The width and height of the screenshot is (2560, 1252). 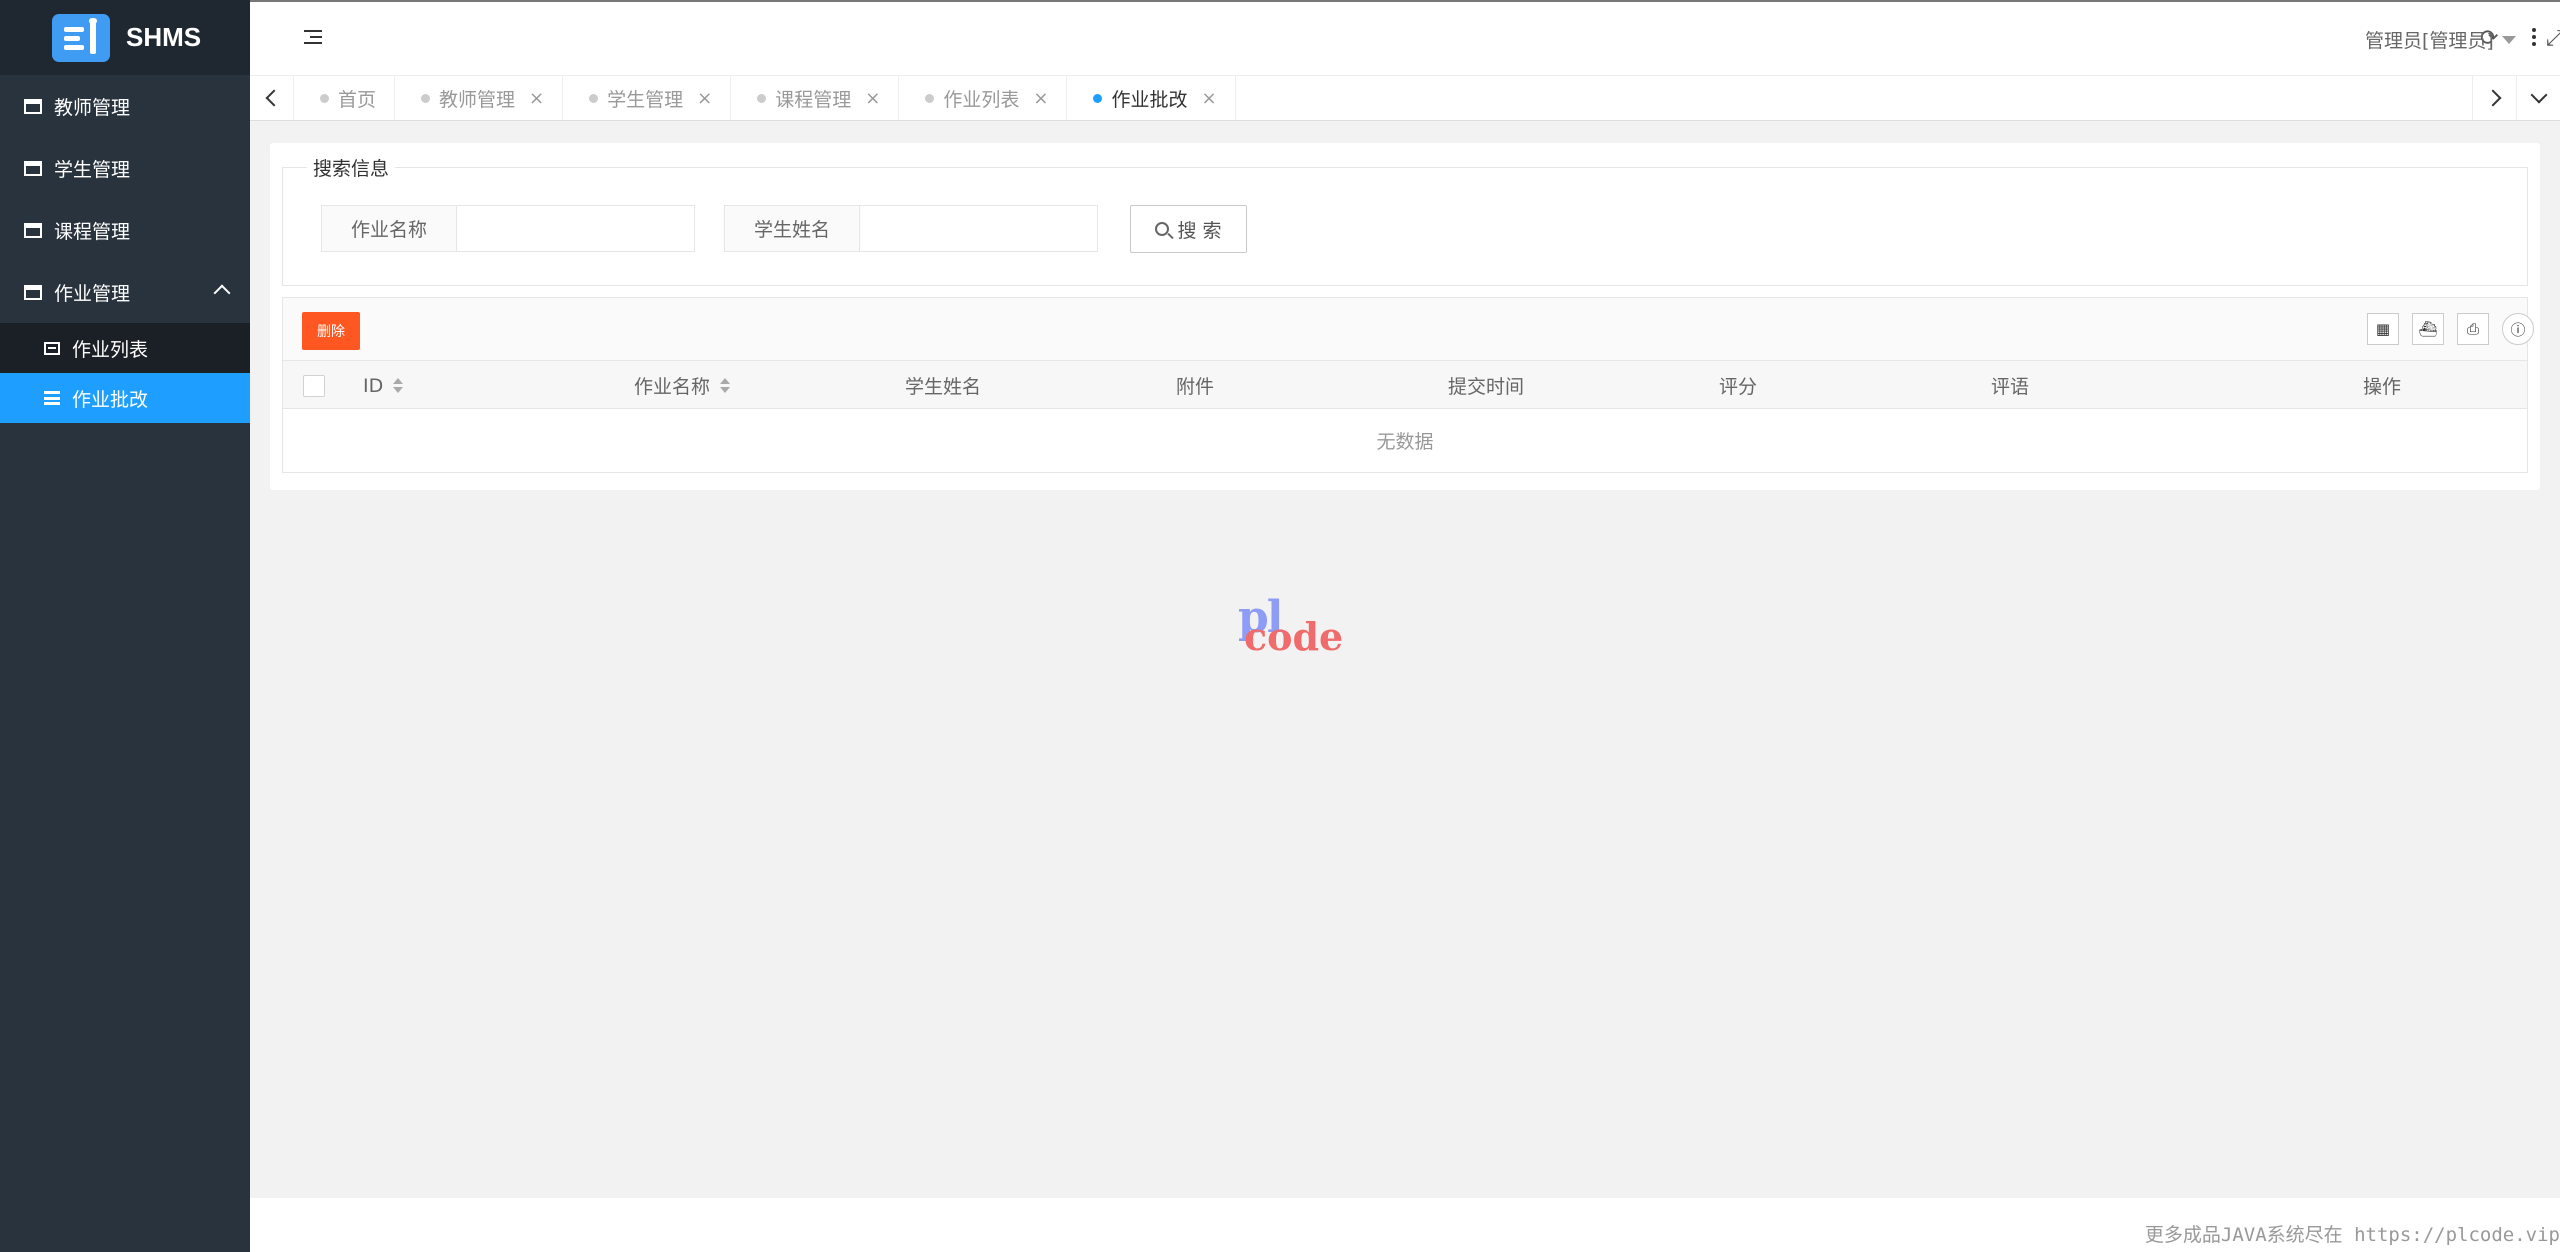 I want to click on column-actions: 操作, so click(x=2382, y=387).